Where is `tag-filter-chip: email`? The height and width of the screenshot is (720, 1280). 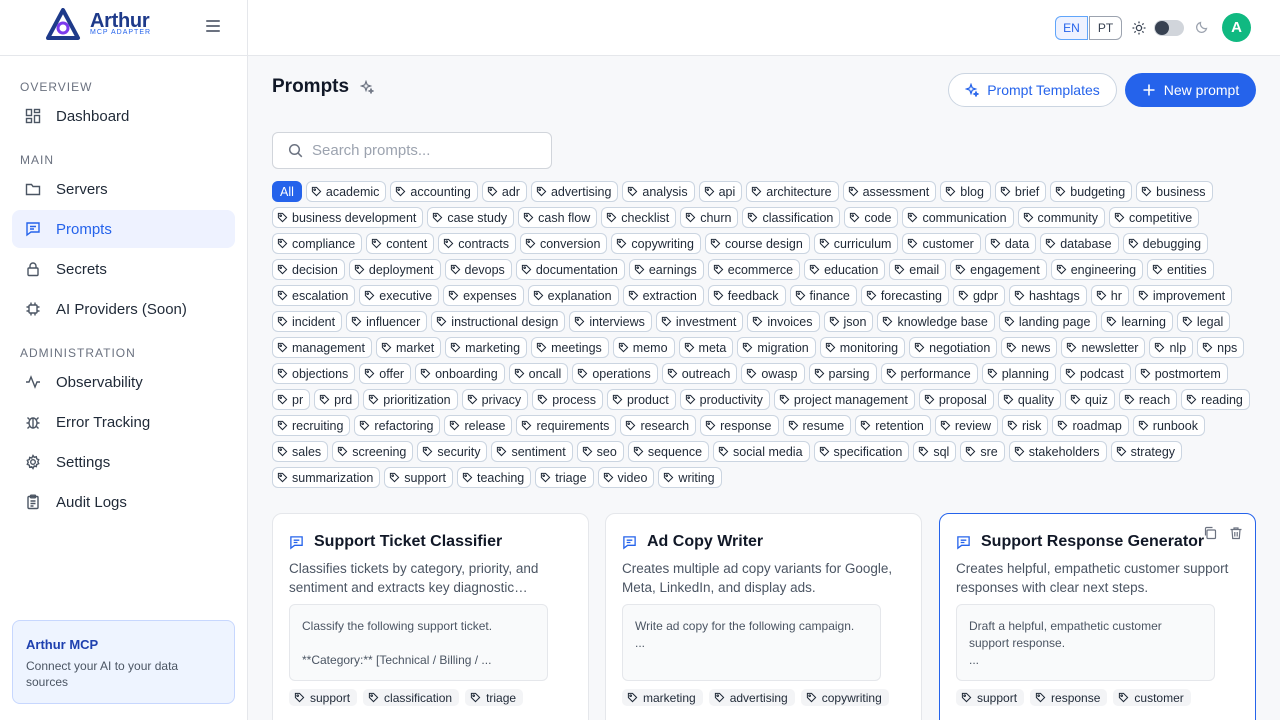
tag-filter-chip: email is located at coordinates (918, 269).